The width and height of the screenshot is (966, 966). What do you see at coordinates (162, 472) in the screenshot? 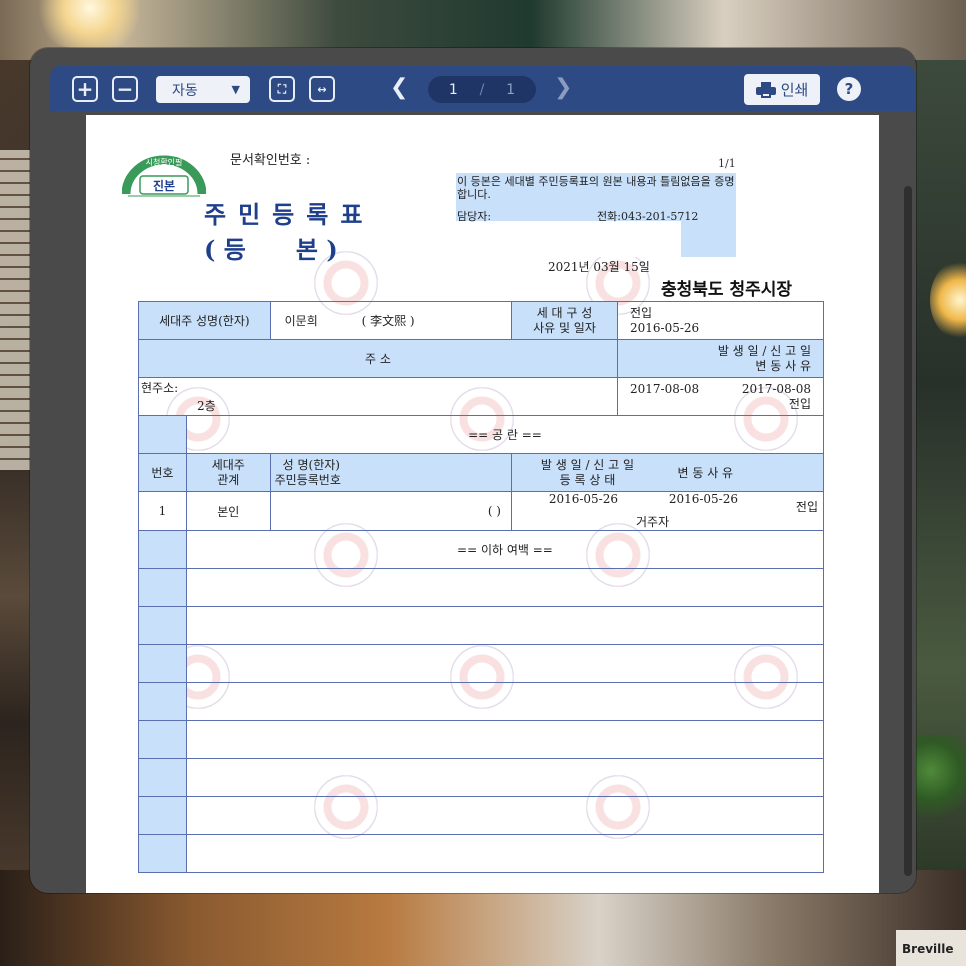
I see `col-number: 번호` at bounding box center [162, 472].